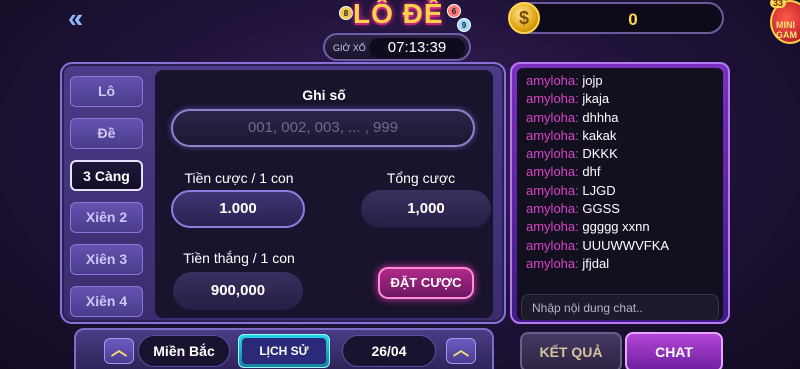 Image resolution: width=800 pixels, height=369 pixels. Describe the element at coordinates (572, 154) in the screenshot. I see `chat-message: amyloha: DKKK` at that location.